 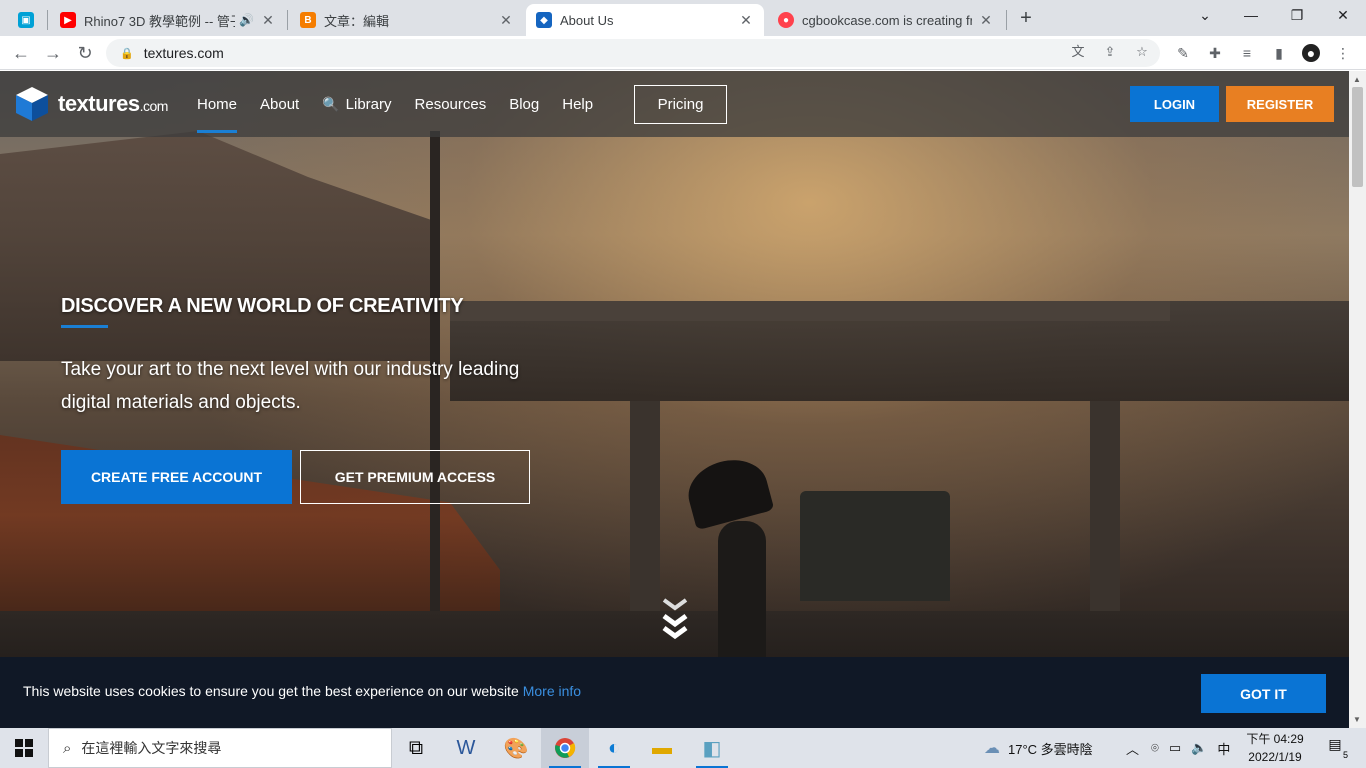 I want to click on start-button, so click(x=24, y=748).